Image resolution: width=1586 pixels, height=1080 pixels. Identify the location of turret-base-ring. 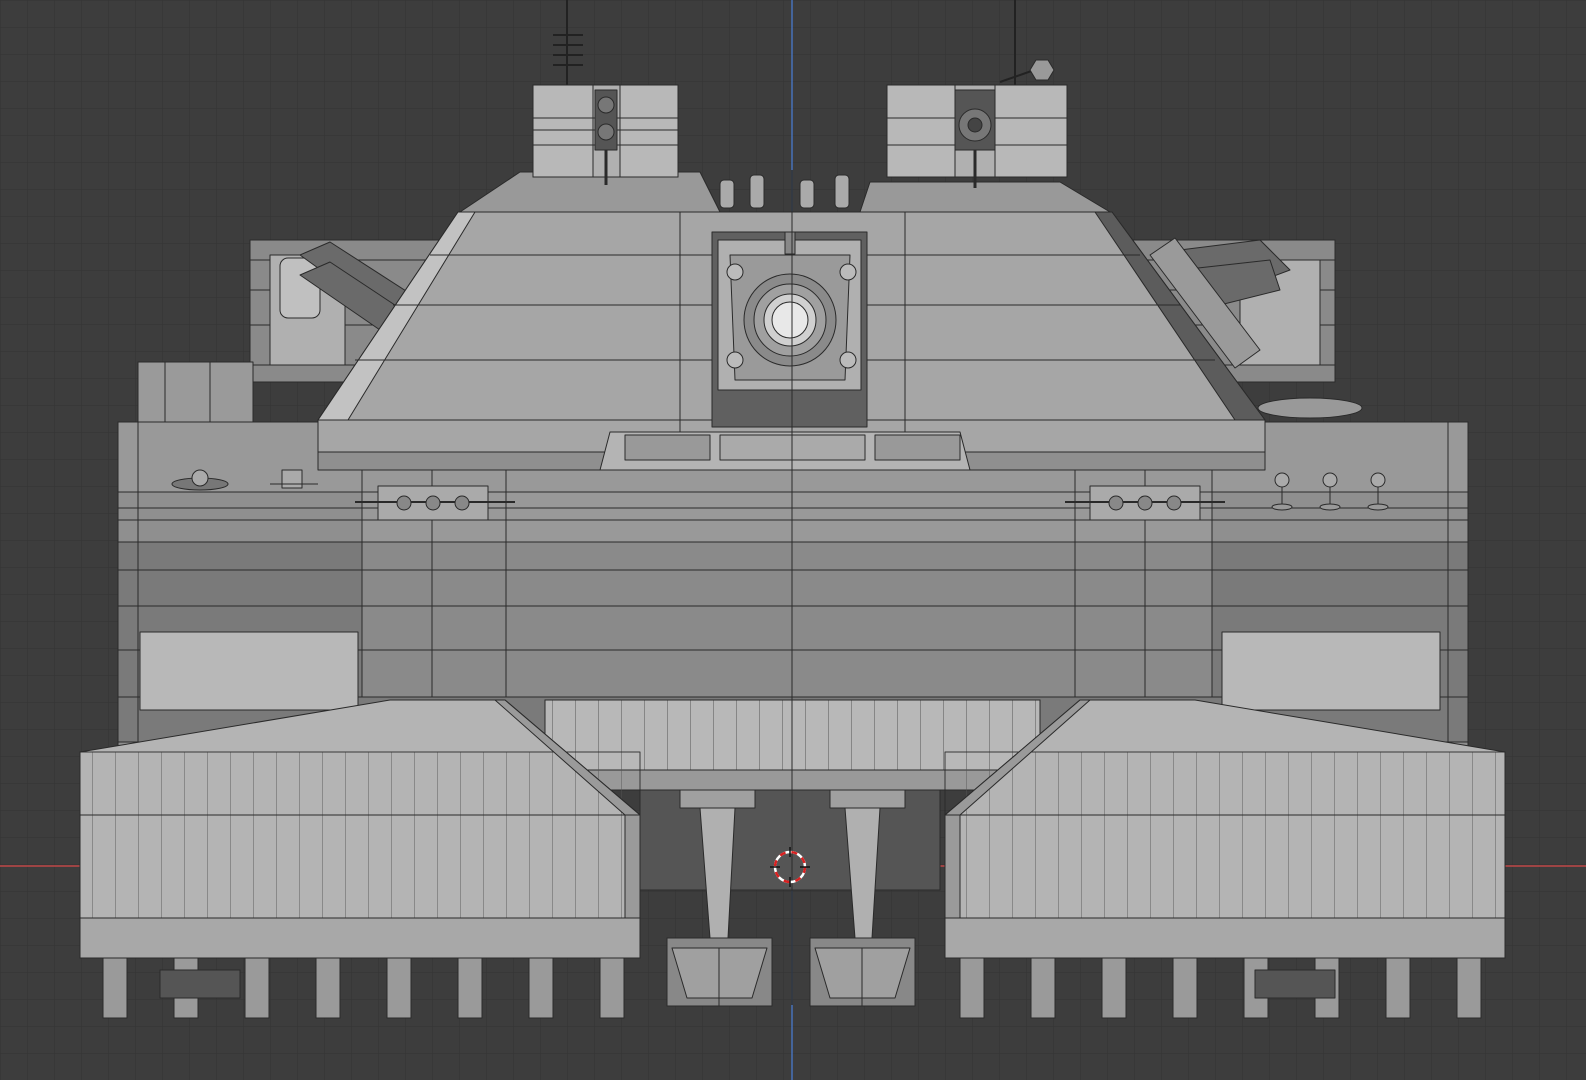
(785, 451).